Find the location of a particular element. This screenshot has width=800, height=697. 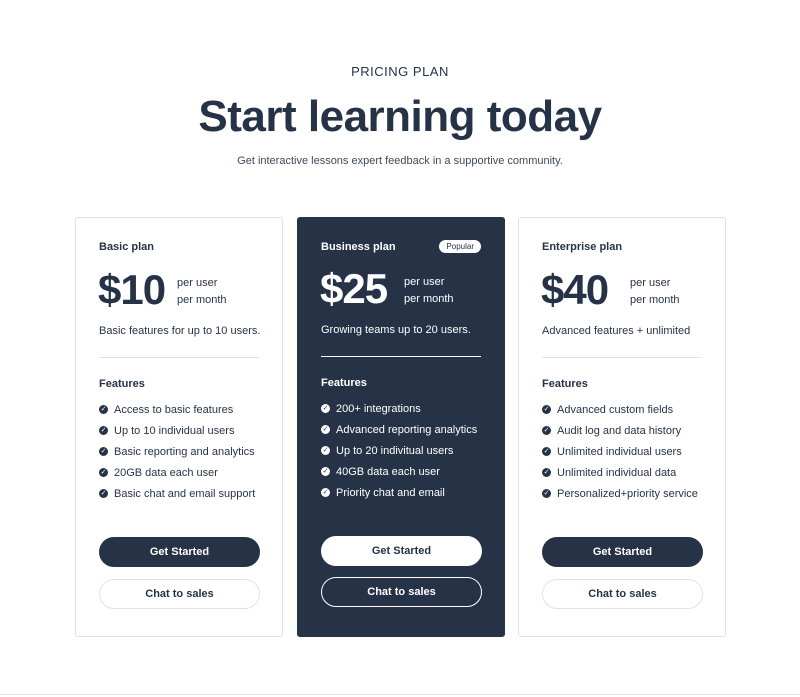

plan-price: $40 is located at coordinates (575, 289).